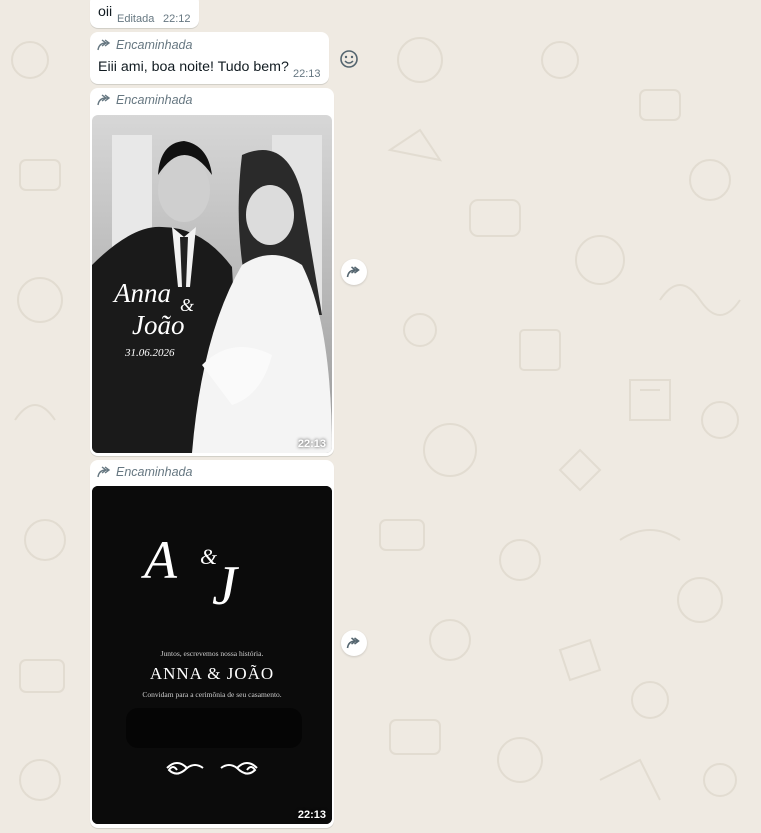 The height and width of the screenshot is (833, 761). I want to click on overlay-name-1: Anna, so click(141, 293).